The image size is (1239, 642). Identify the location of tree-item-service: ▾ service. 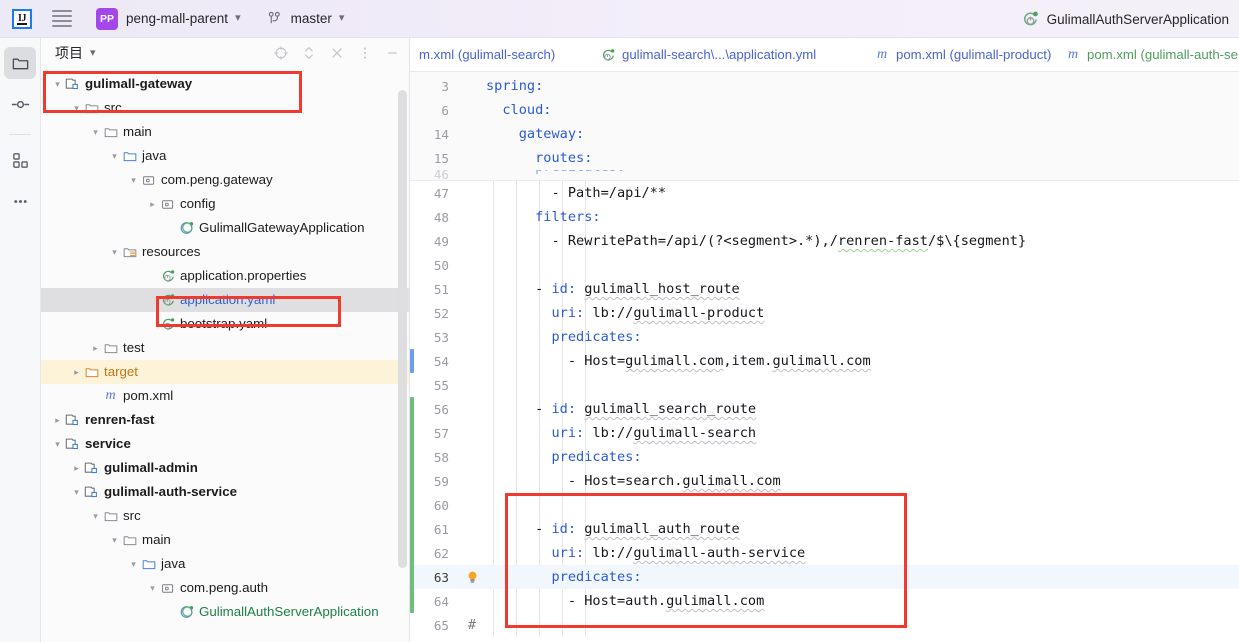
(225, 444).